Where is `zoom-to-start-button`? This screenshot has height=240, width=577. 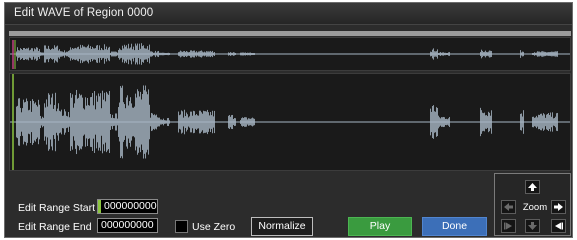
zoom-to-start-button is located at coordinates (508, 226).